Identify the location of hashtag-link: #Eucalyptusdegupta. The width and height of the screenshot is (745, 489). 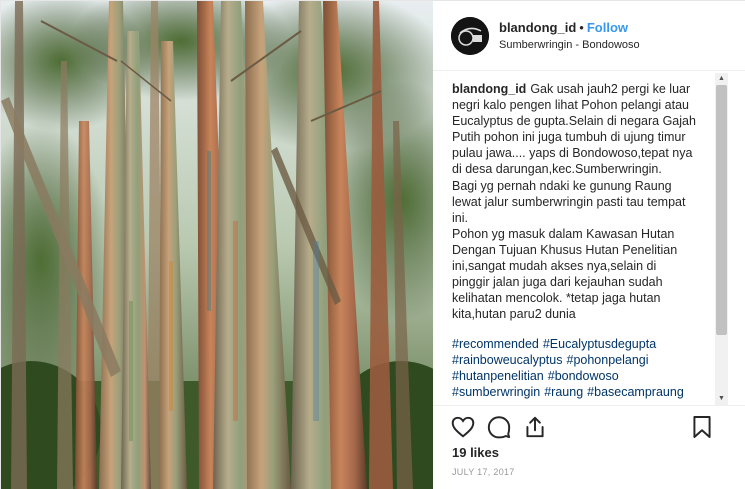
(599, 344).